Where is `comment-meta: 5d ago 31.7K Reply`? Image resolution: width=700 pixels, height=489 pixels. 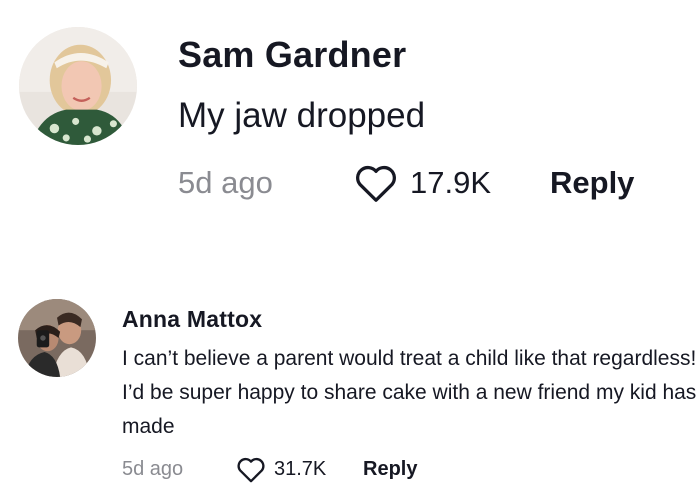
comment-meta: 5d ago 31.7K Reply is located at coordinates (269, 469).